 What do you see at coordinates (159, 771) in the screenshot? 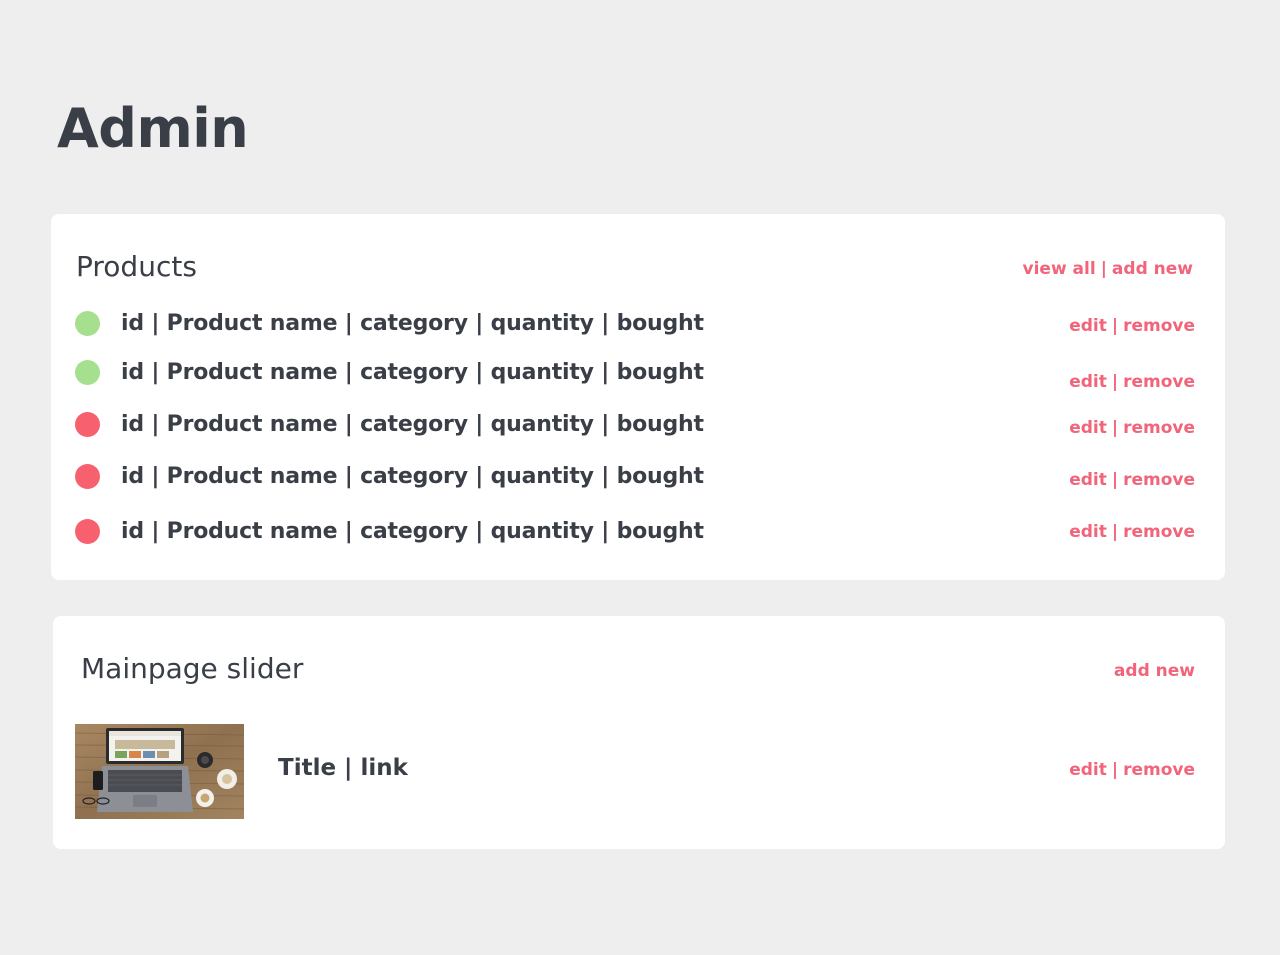
I see `laptop-on-desk-photo-icon` at bounding box center [159, 771].